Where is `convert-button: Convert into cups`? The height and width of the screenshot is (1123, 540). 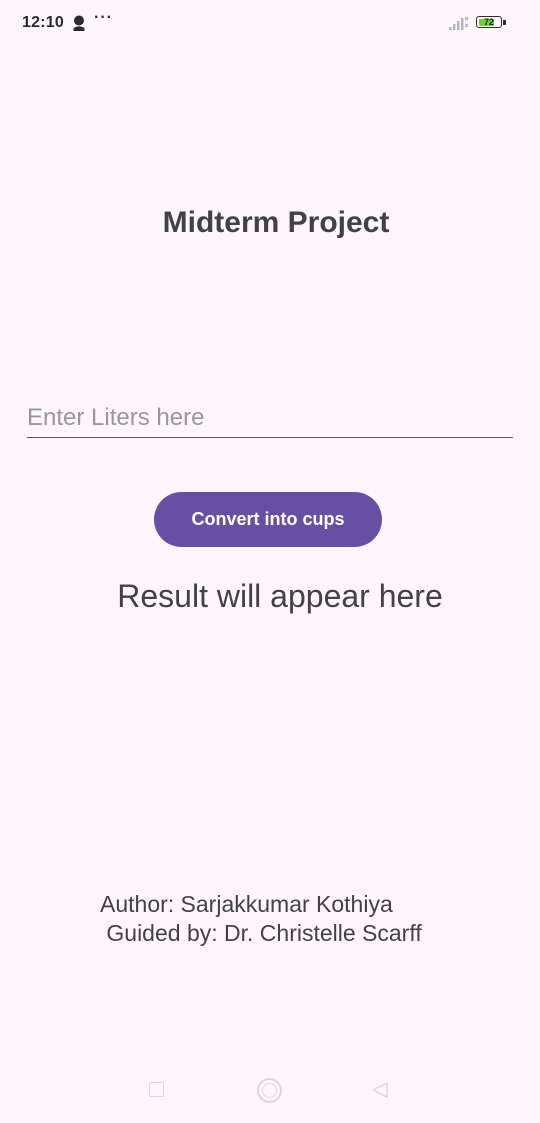 convert-button: Convert into cups is located at coordinates (268, 519).